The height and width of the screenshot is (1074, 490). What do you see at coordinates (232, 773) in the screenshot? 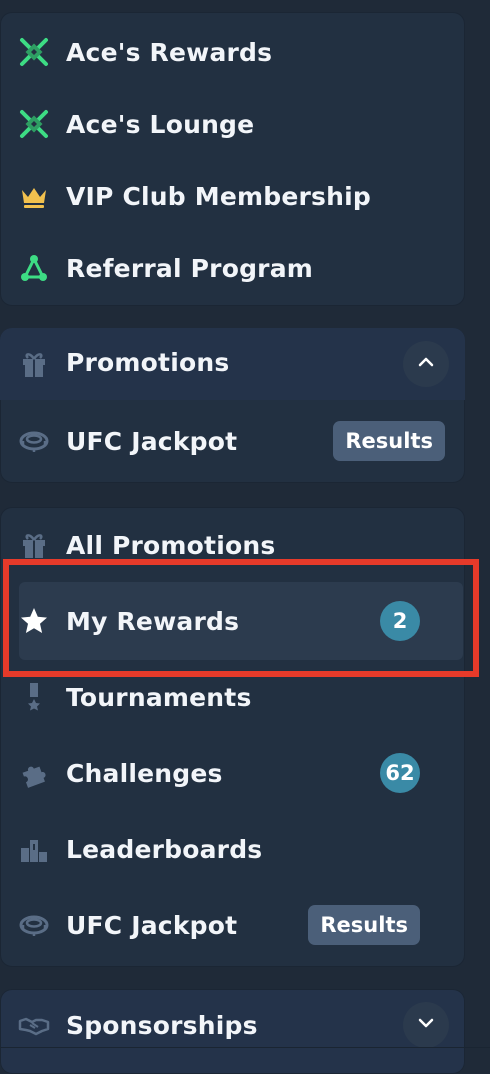
I see `menu-item-challenges: Challenges 62` at bounding box center [232, 773].